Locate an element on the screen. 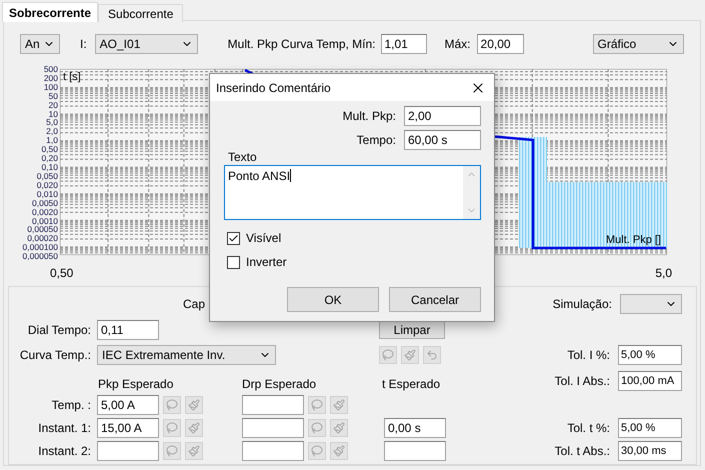  current-label: I: is located at coordinates (83, 44).